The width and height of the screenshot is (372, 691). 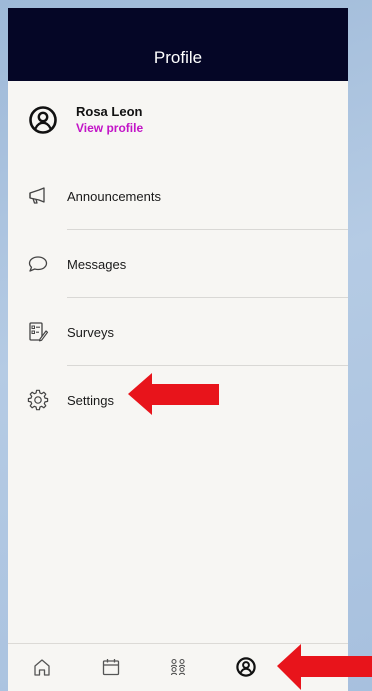 I want to click on calendar-icon, so click(x=111, y=667).